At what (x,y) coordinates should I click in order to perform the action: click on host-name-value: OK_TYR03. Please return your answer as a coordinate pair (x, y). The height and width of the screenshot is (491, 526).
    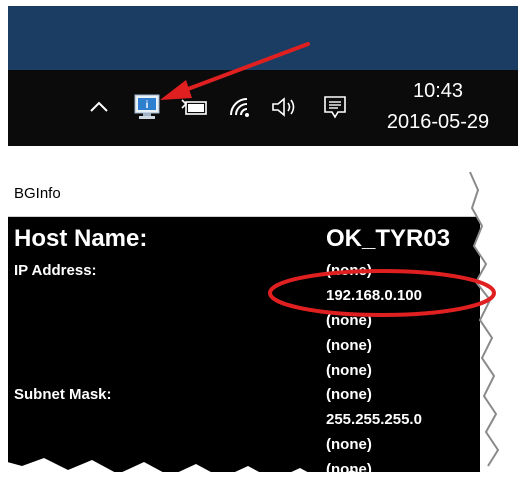
    Looking at the image, I should click on (388, 238).